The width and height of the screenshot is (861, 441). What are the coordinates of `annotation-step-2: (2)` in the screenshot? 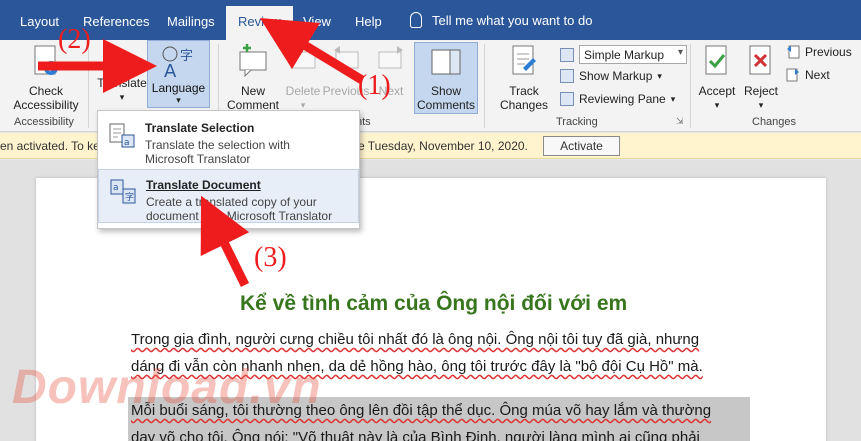 It's located at (74, 39).